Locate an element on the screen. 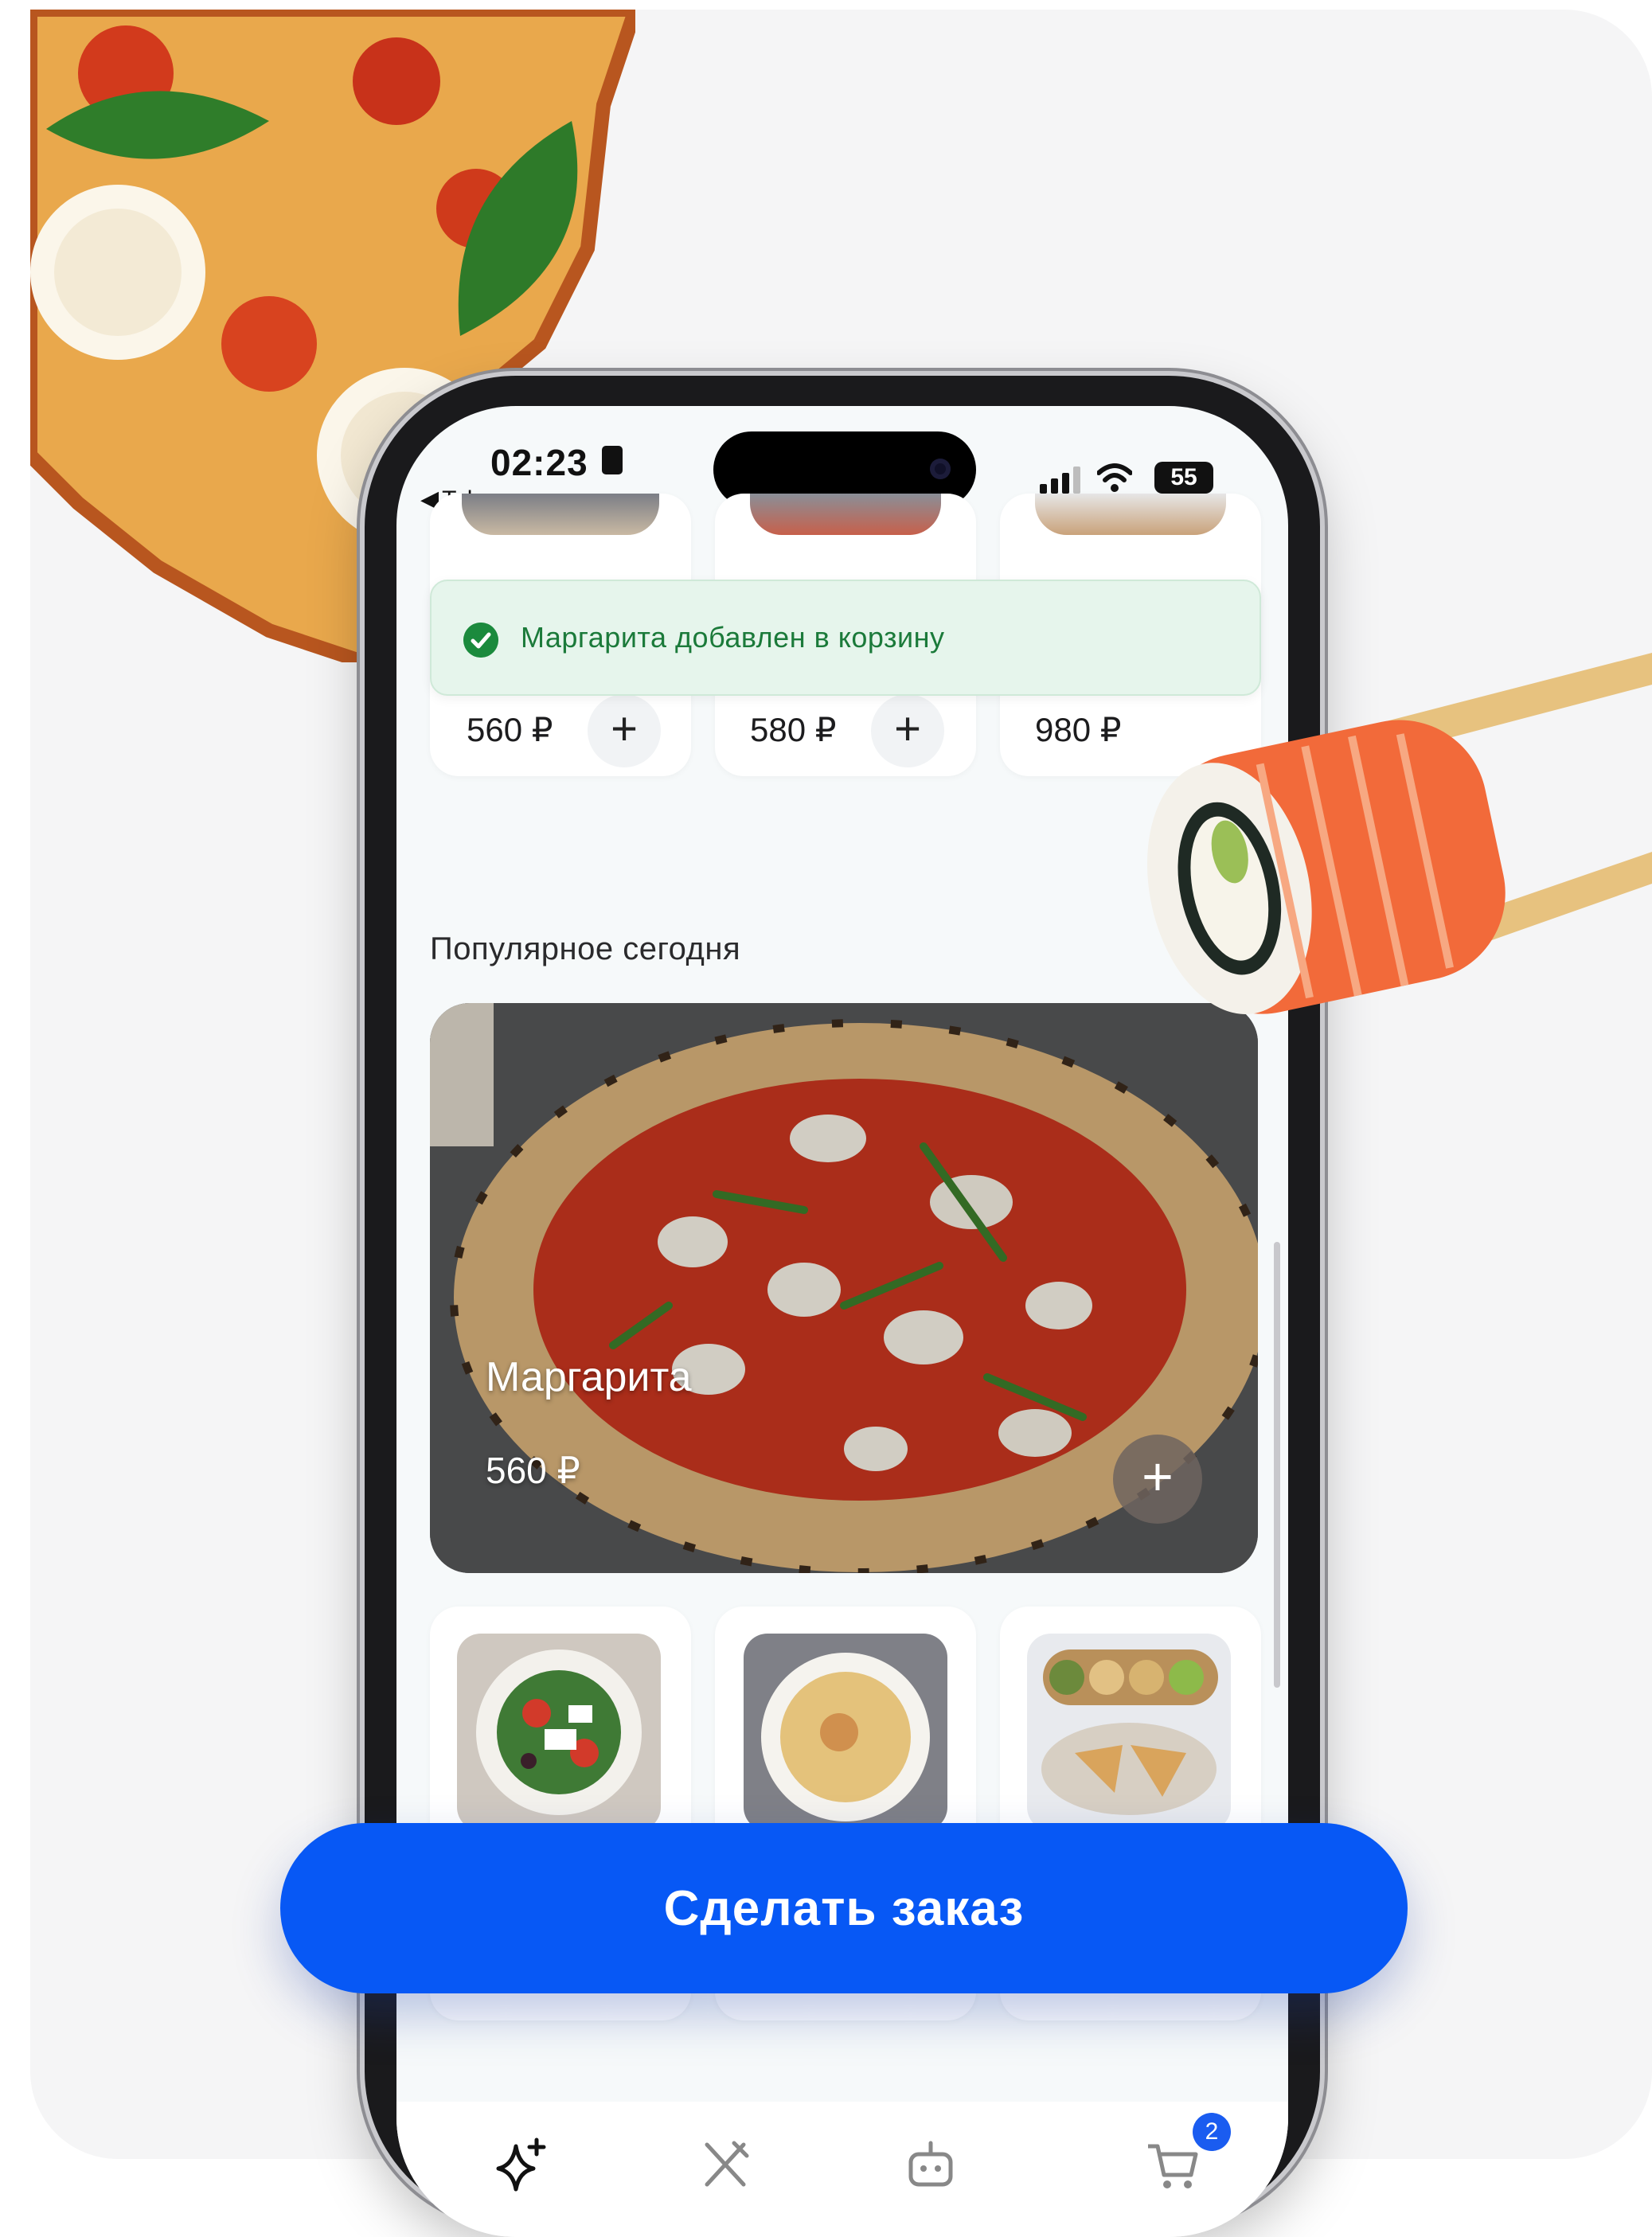 The width and height of the screenshot is (1652, 2237). popular-item-name: Маргарита is located at coordinates (589, 1377).